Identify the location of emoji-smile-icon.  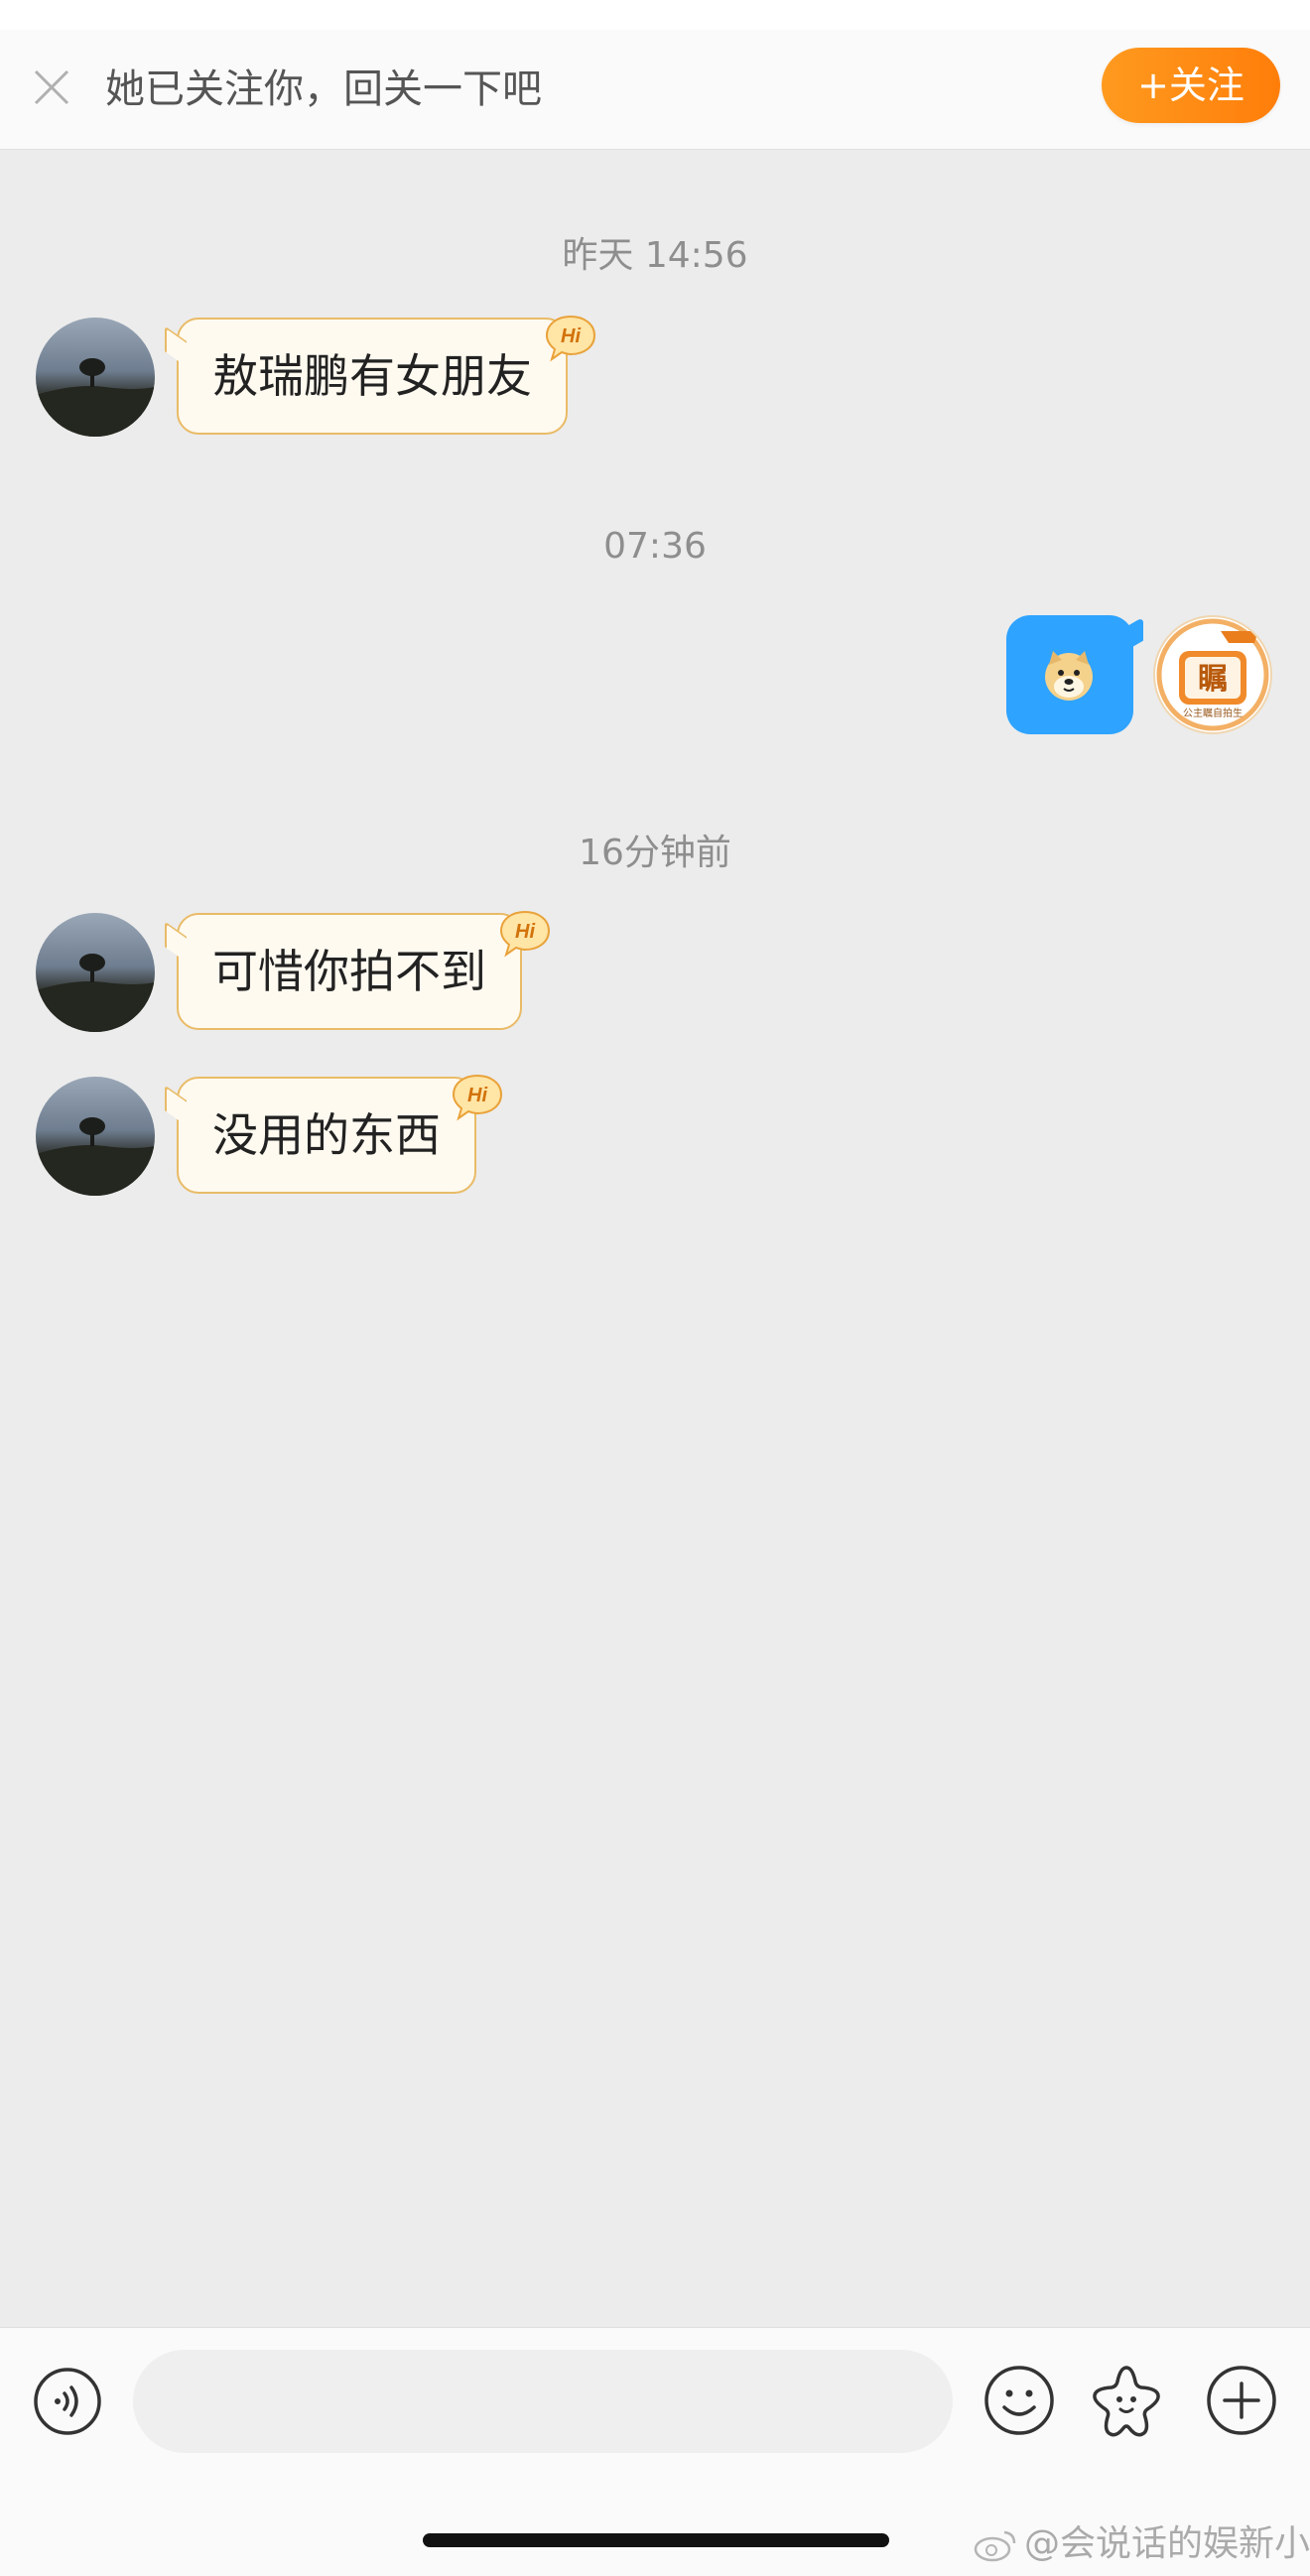
(1019, 2401).